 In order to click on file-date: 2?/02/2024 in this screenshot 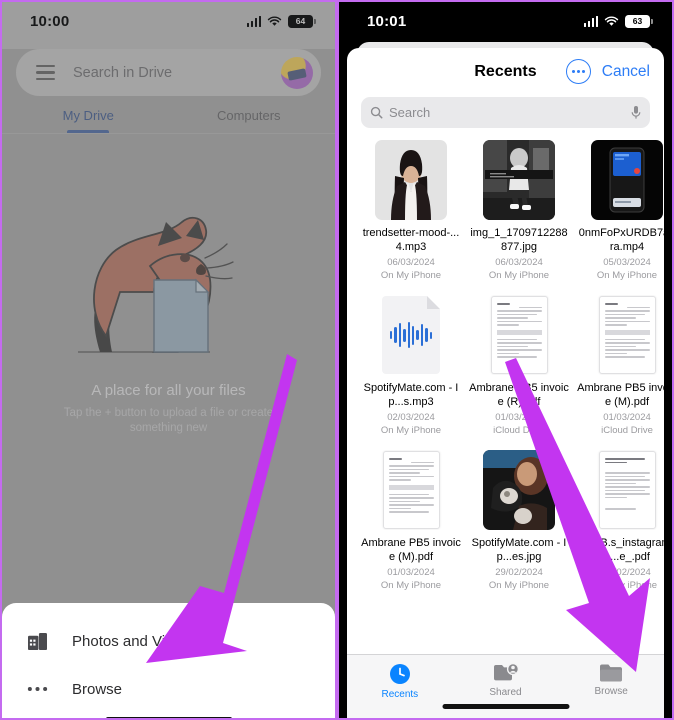, I will do `click(627, 572)`.